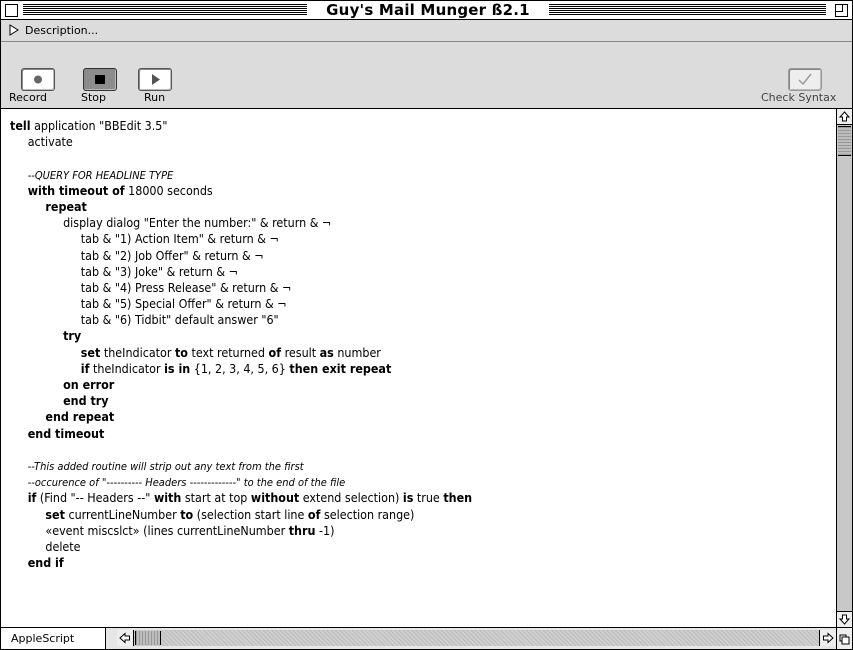 The image size is (853, 650). What do you see at coordinates (367, 514) in the screenshot?
I see `code-text: selection range)` at bounding box center [367, 514].